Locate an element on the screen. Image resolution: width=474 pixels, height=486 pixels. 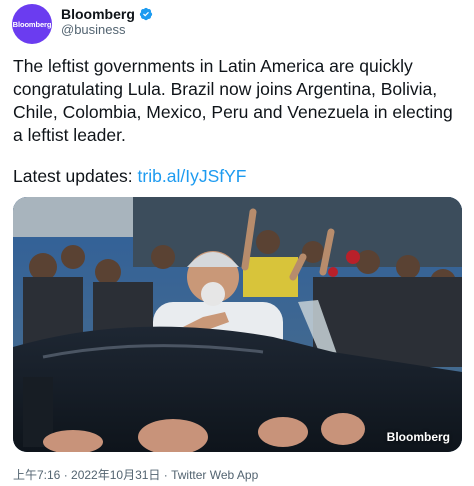
verified-badge-icon is located at coordinates (146, 14).